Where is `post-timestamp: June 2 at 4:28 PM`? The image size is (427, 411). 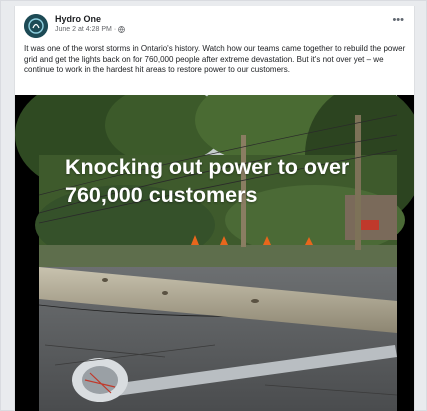 post-timestamp: June 2 at 4:28 PM is located at coordinates (83, 29).